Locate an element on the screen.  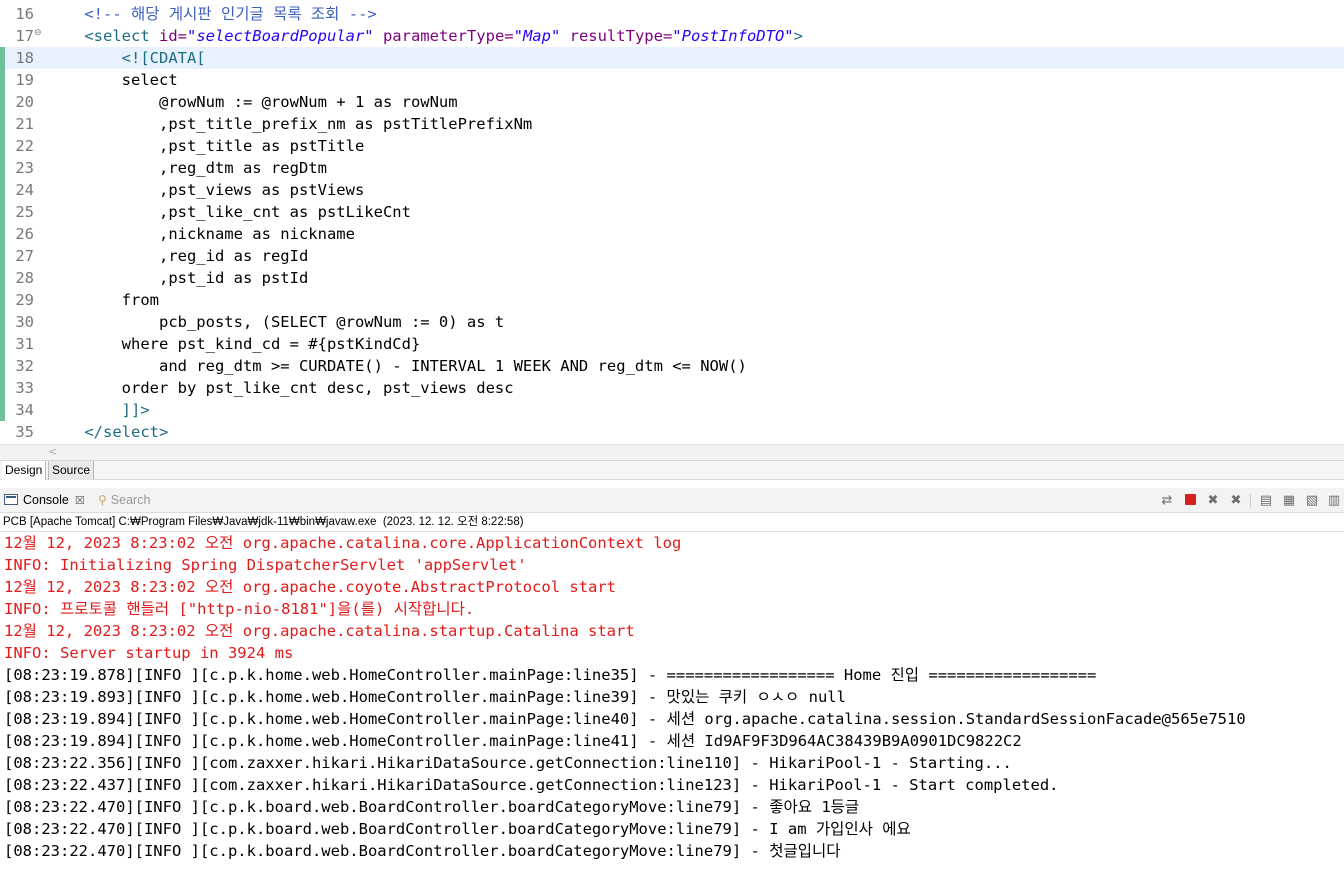
code-line: 31 where pst_kind_cd = #{pstKindCd} is located at coordinates (672, 344).